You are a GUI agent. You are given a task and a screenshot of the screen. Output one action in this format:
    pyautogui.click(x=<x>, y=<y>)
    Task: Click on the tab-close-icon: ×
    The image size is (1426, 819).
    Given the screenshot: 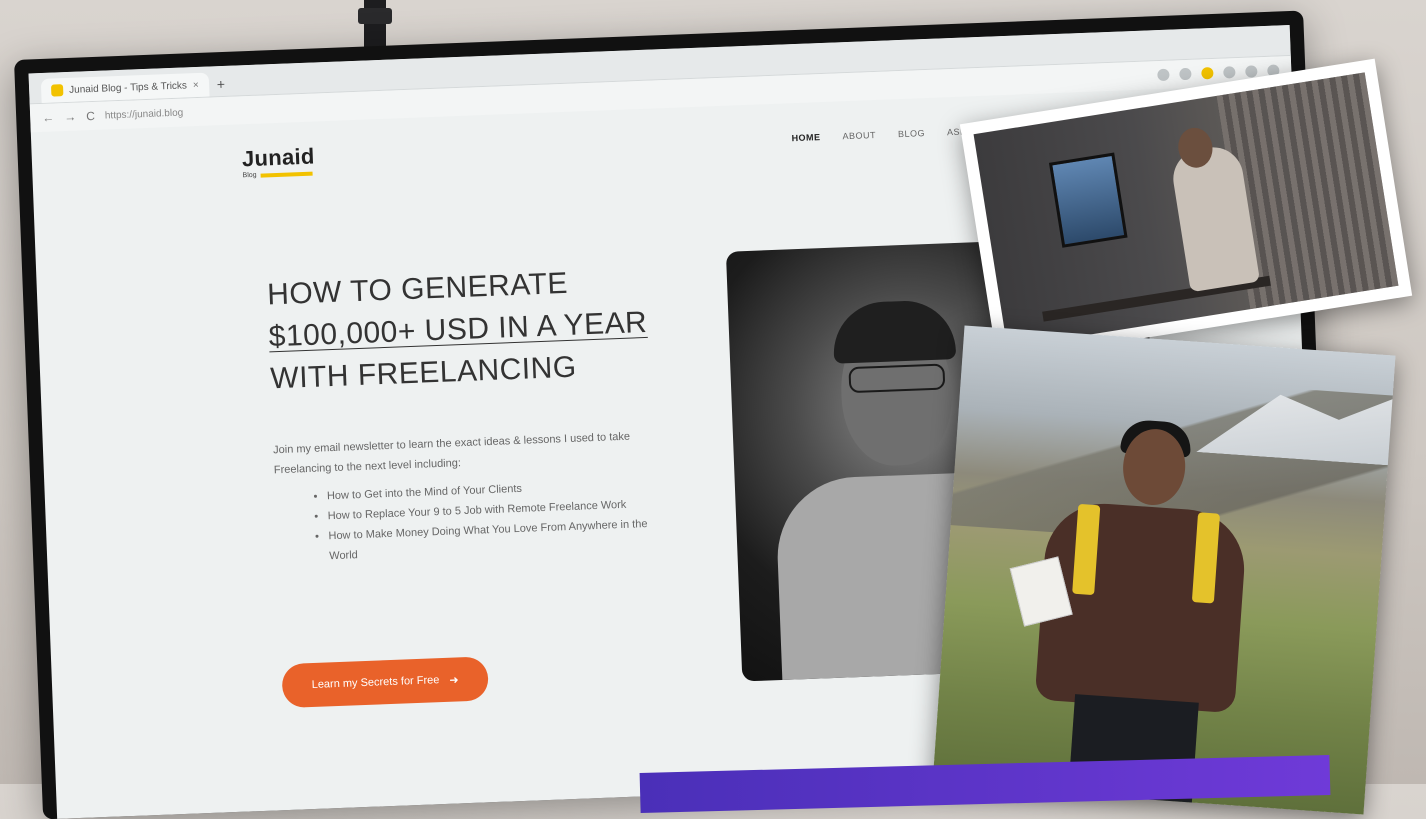 What is the action you would take?
    pyautogui.click(x=196, y=84)
    